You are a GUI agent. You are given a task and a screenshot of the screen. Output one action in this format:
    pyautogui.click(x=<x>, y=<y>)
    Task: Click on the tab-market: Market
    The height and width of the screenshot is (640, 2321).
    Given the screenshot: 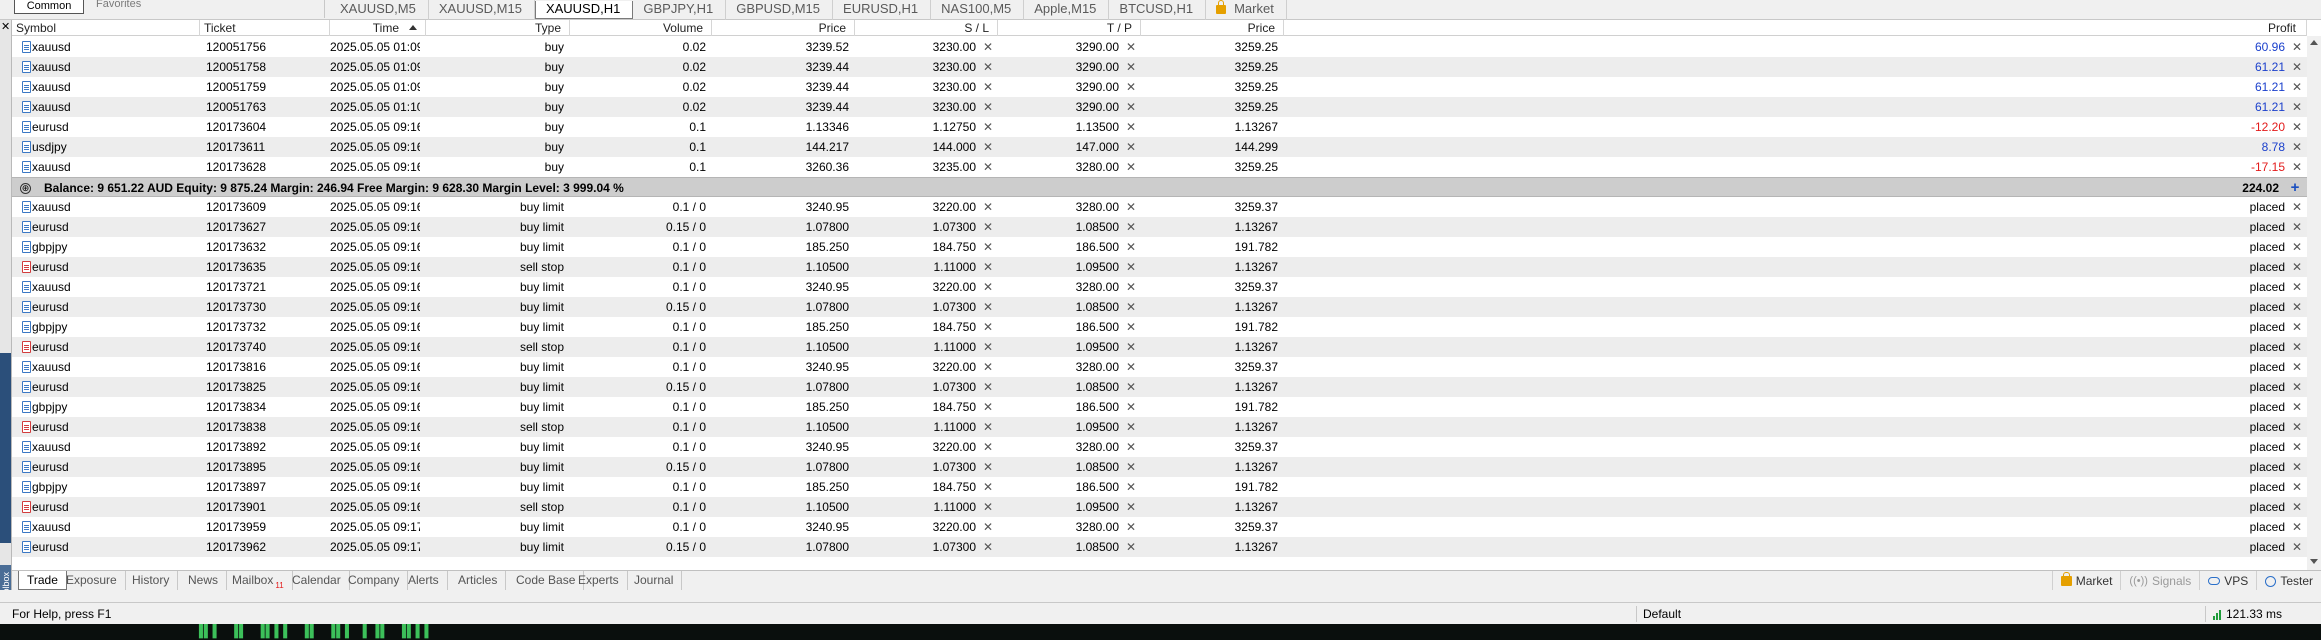 What is the action you would take?
    pyautogui.click(x=2086, y=581)
    